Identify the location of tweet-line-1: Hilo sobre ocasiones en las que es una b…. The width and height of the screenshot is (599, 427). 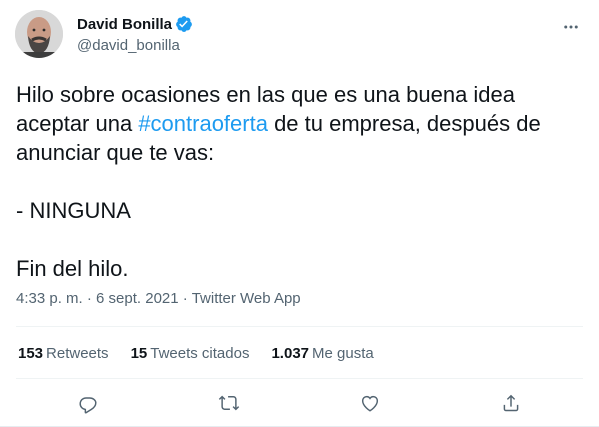
(266, 94).